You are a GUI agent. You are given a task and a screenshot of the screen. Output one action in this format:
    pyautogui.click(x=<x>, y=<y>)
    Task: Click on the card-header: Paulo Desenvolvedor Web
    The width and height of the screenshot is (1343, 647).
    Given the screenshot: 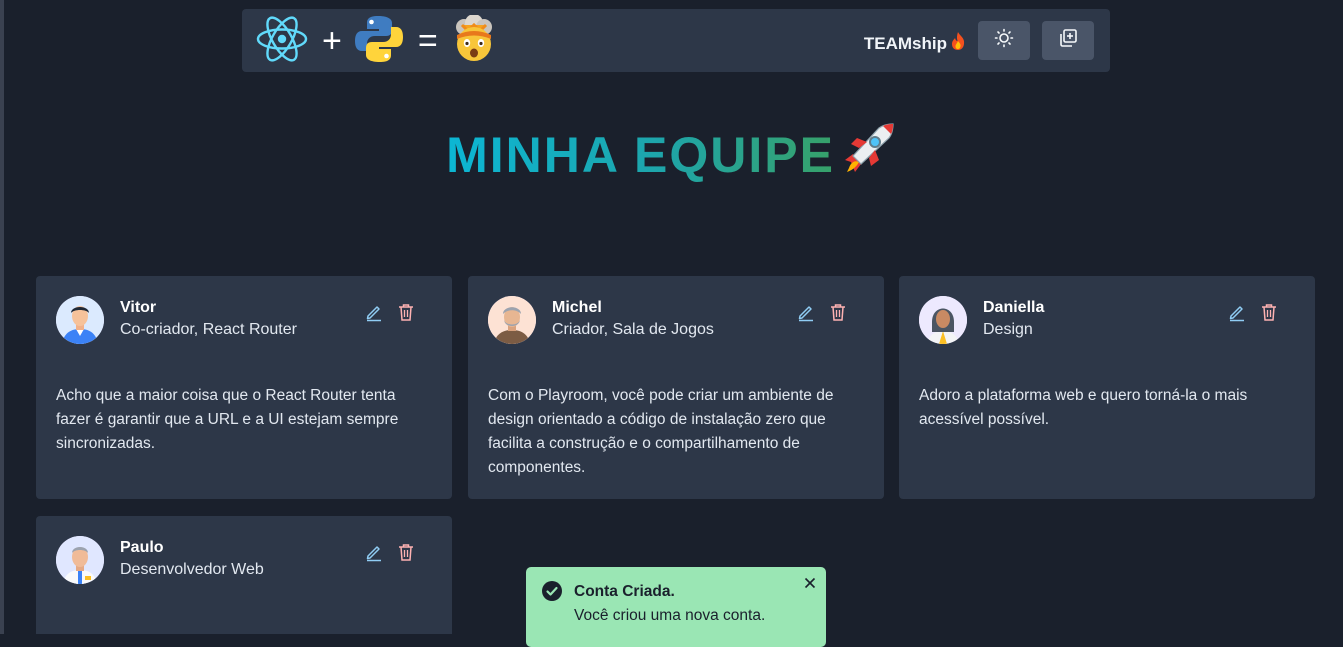 What is the action you would take?
    pyautogui.click(x=244, y=560)
    